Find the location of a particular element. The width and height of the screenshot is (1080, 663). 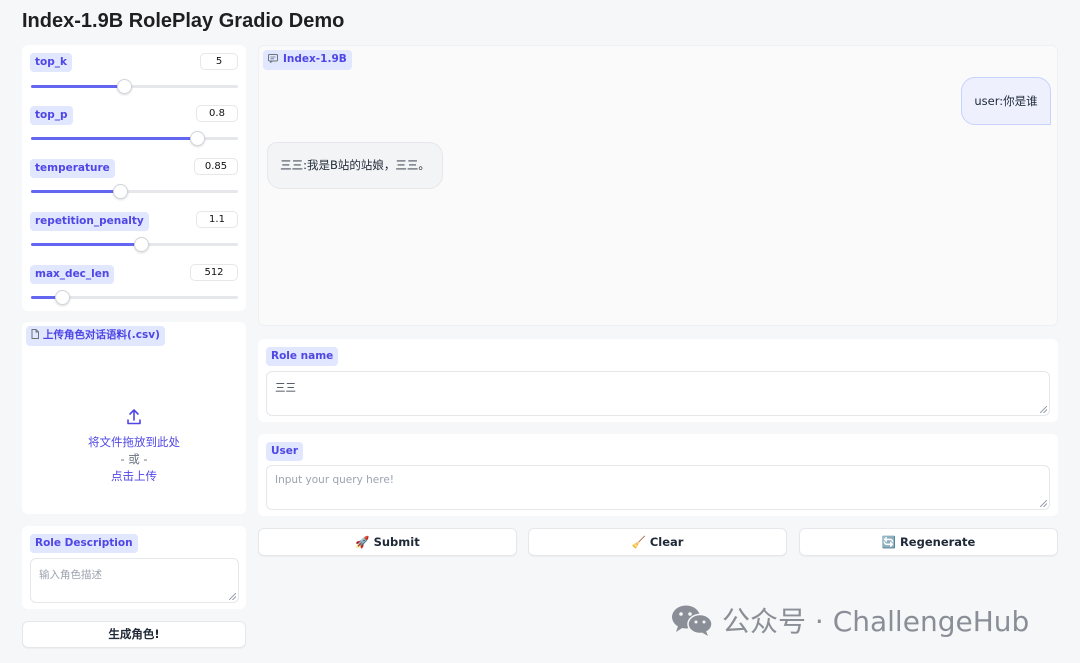

watermark: 公众号 · ChallengeHub is located at coordinates (860, 620).